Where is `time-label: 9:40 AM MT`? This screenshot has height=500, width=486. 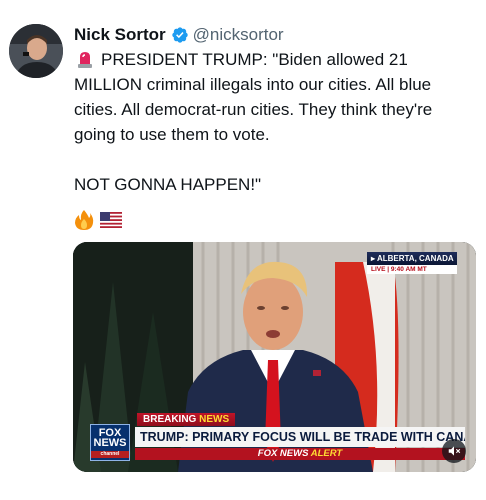
time-label: 9:40 AM MT is located at coordinates (408, 269).